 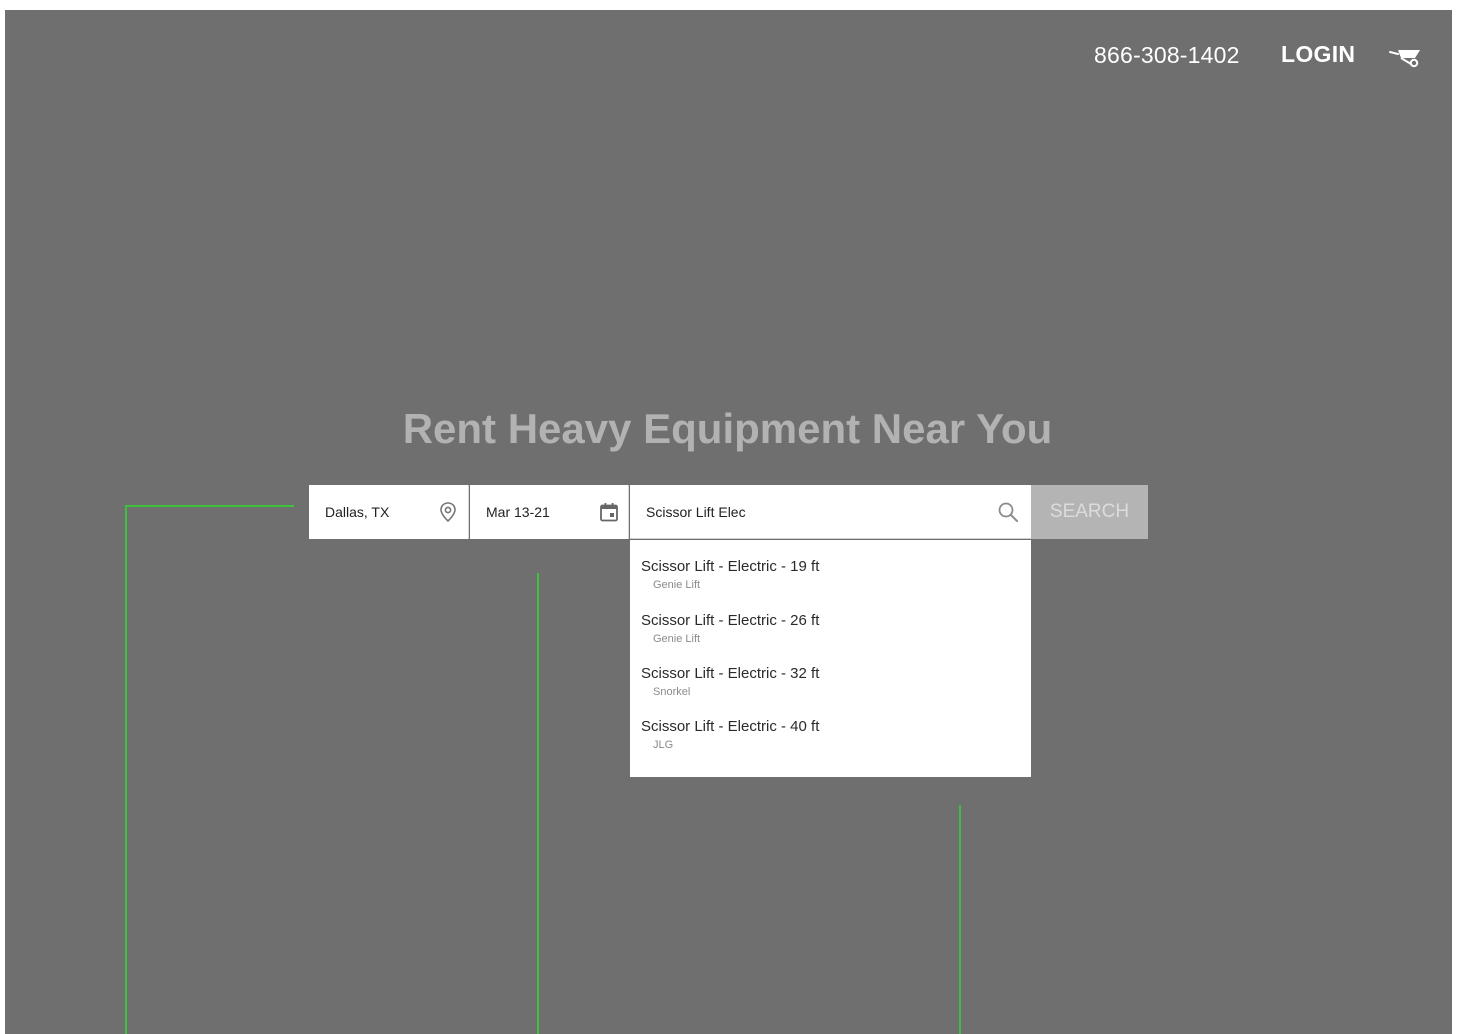 What do you see at coordinates (609, 512) in the screenshot?
I see `calendar-icon` at bounding box center [609, 512].